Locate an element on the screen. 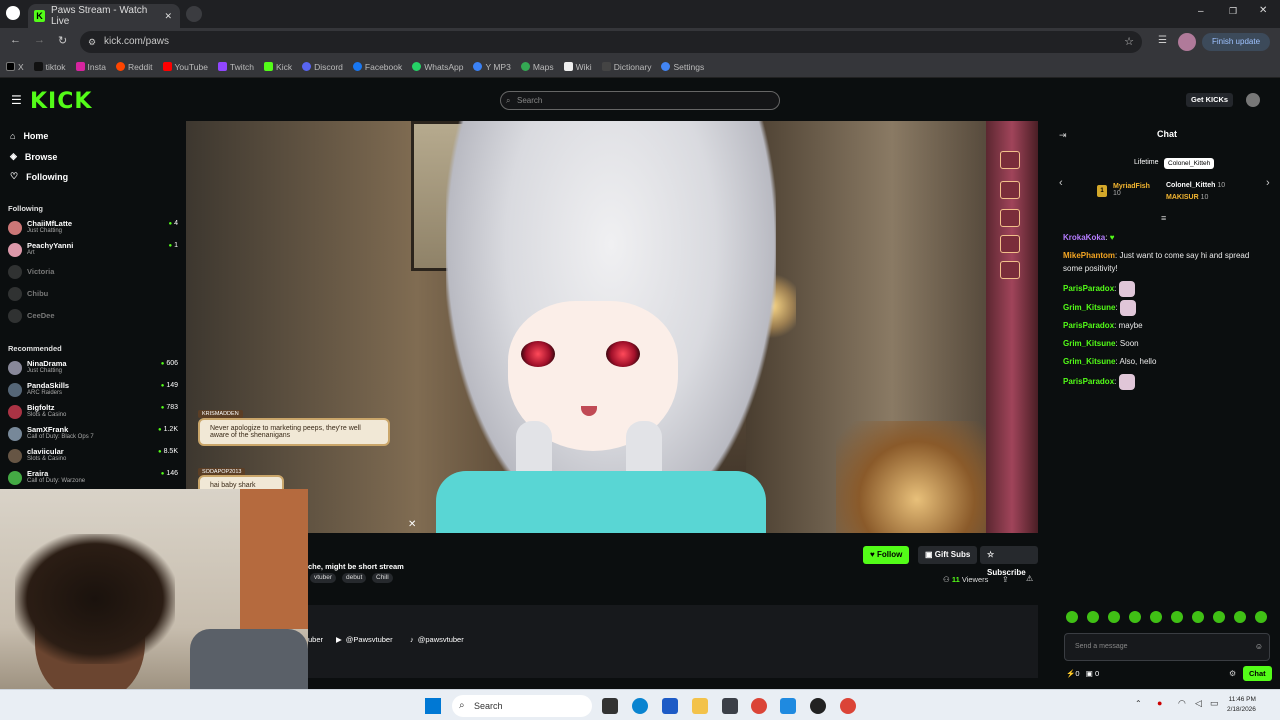 The width and height of the screenshot is (1280, 720). windows-start-icon is located at coordinates (433, 706).